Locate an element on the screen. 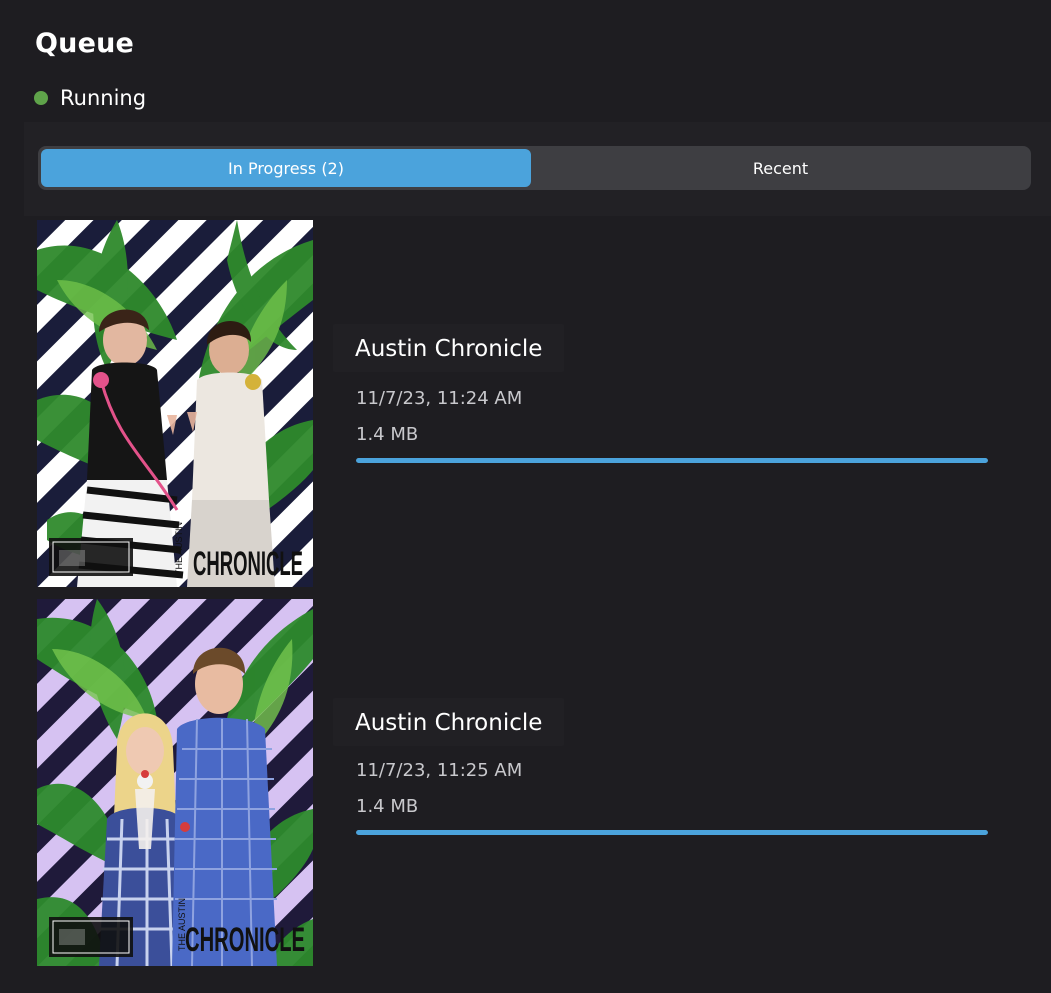  queue-tabs: In Progress (2) Recent is located at coordinates (534, 168).